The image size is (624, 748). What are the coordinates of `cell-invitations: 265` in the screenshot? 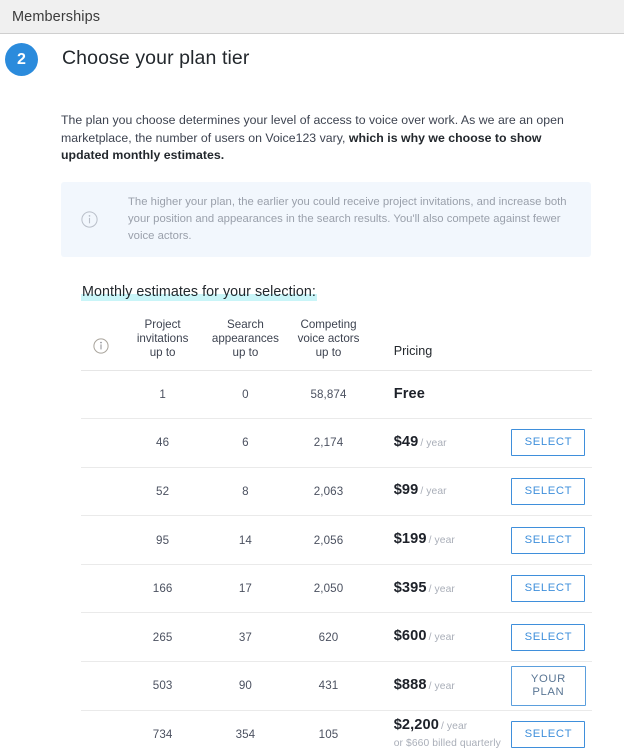 It's located at (162, 637).